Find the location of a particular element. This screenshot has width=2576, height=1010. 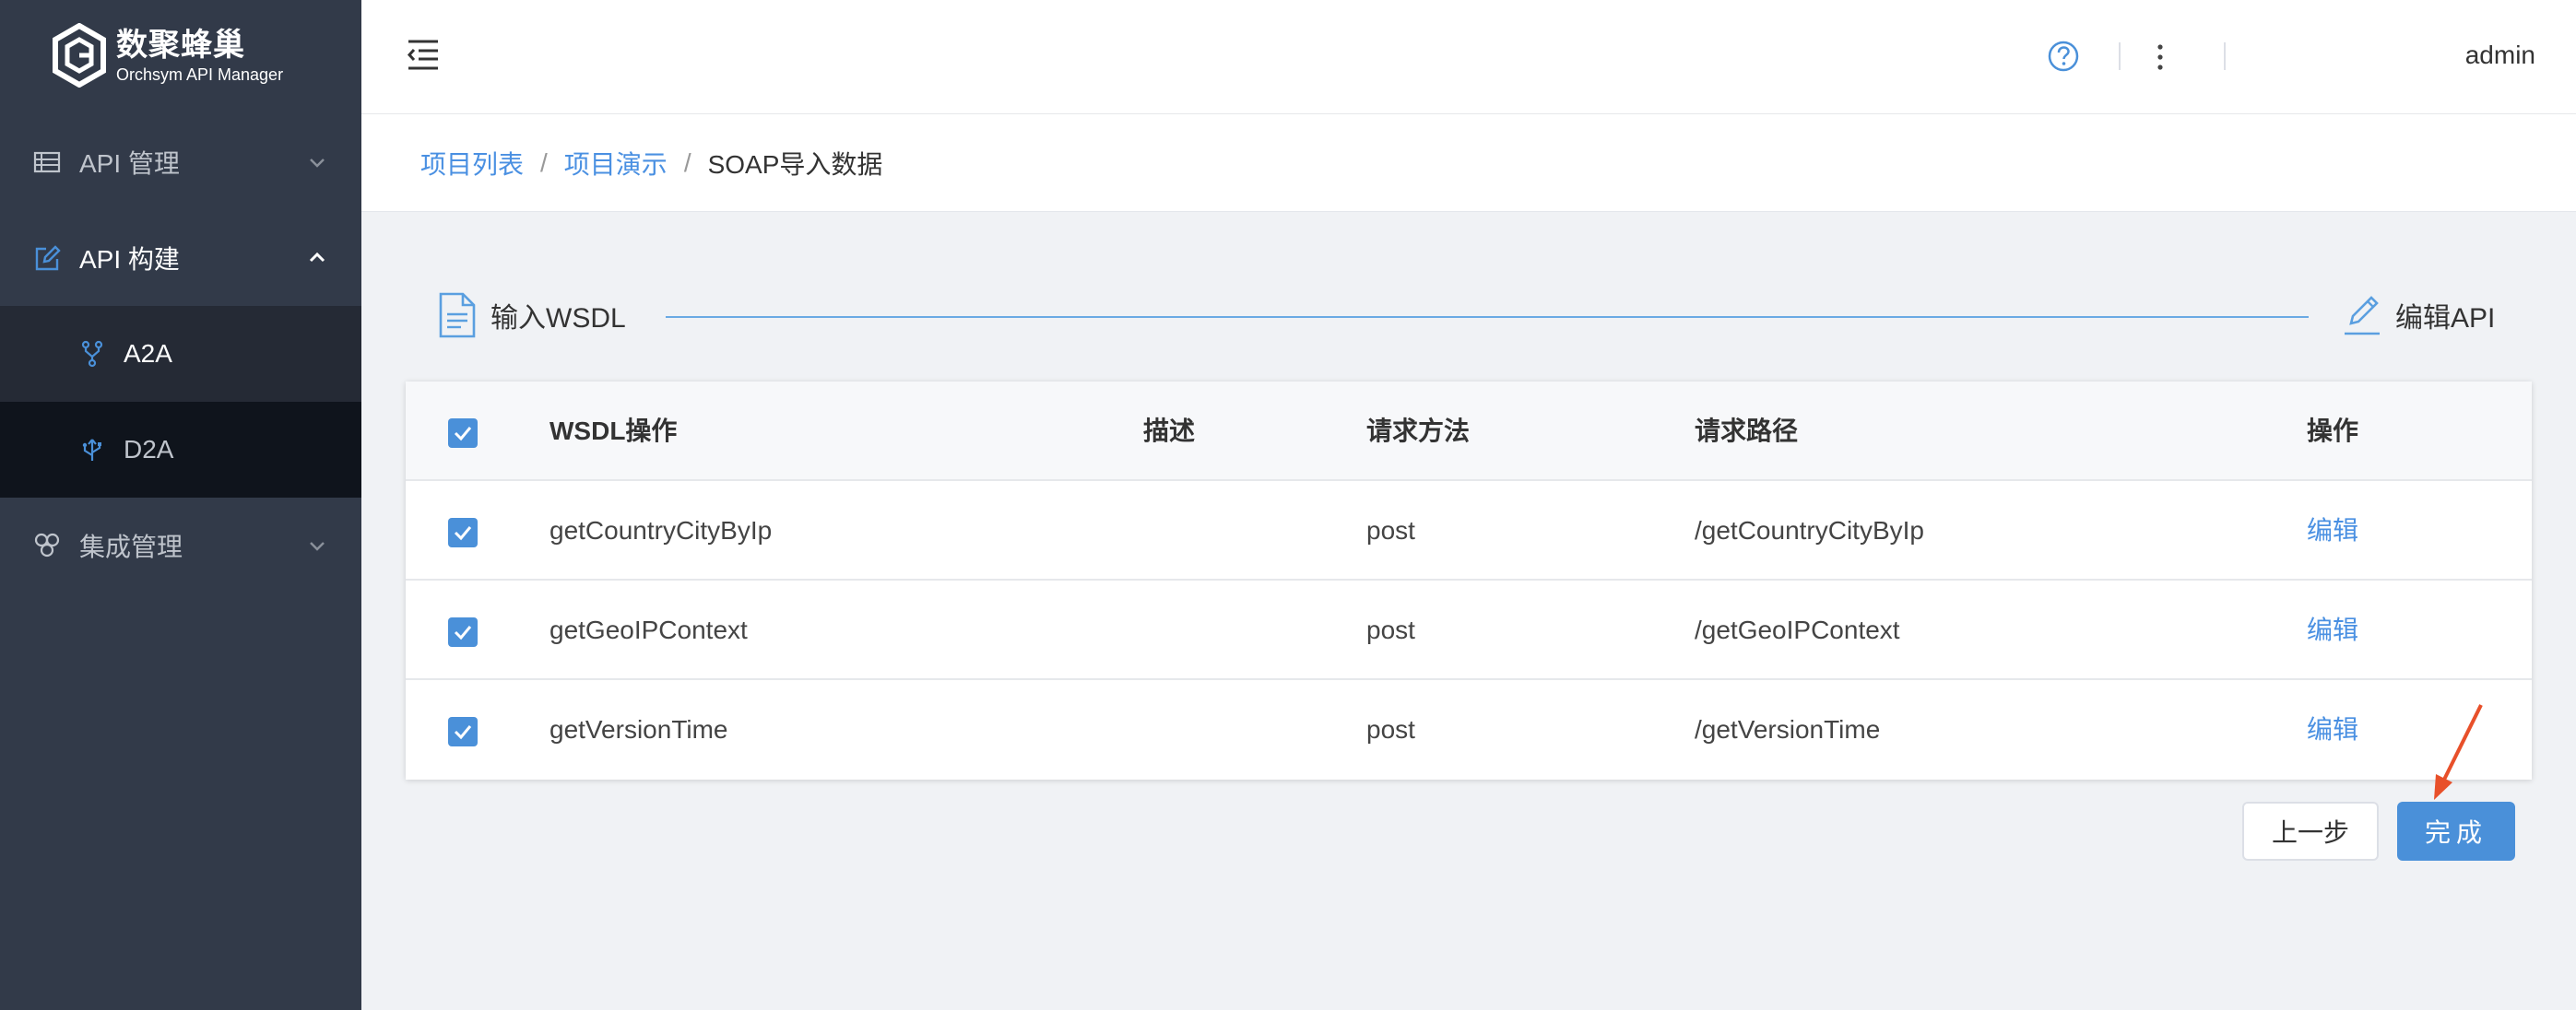

step-connector is located at coordinates (1487, 317).